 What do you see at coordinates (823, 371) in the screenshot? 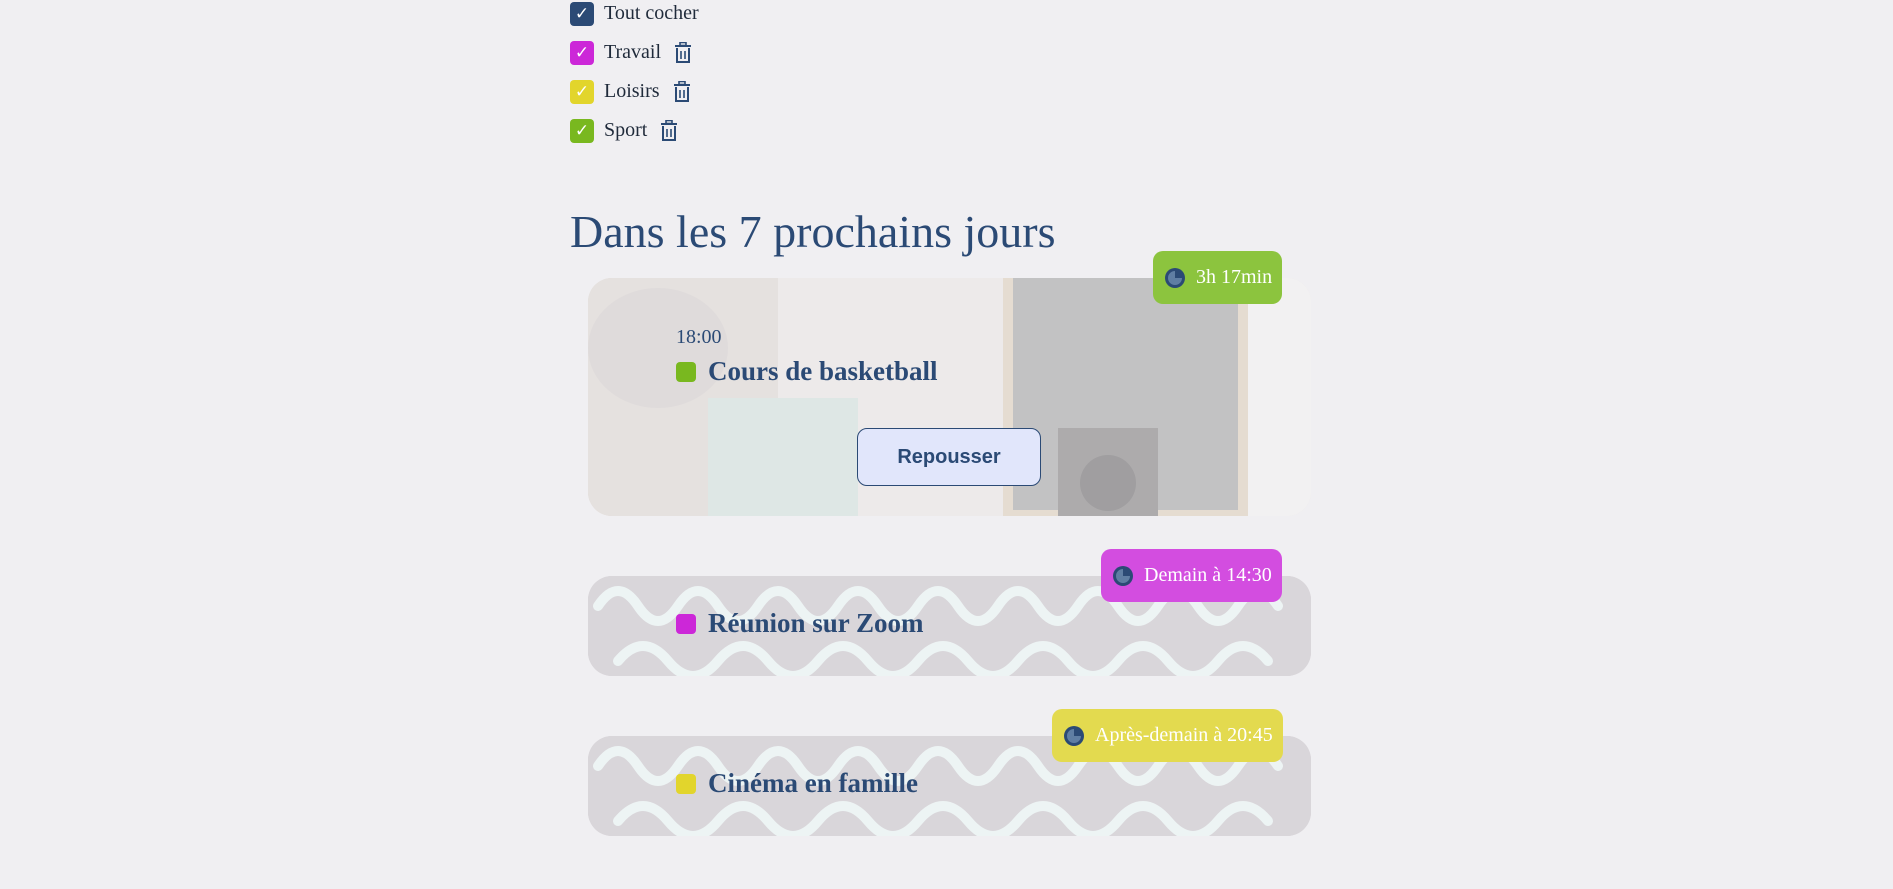
I see `event-title: Cours de basketball` at bounding box center [823, 371].